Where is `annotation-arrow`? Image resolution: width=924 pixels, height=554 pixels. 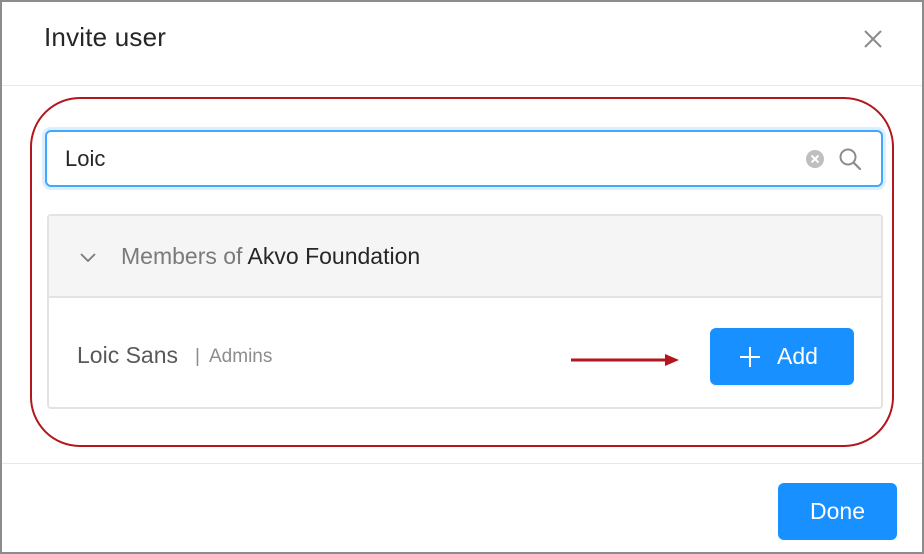 annotation-arrow is located at coordinates (625, 360).